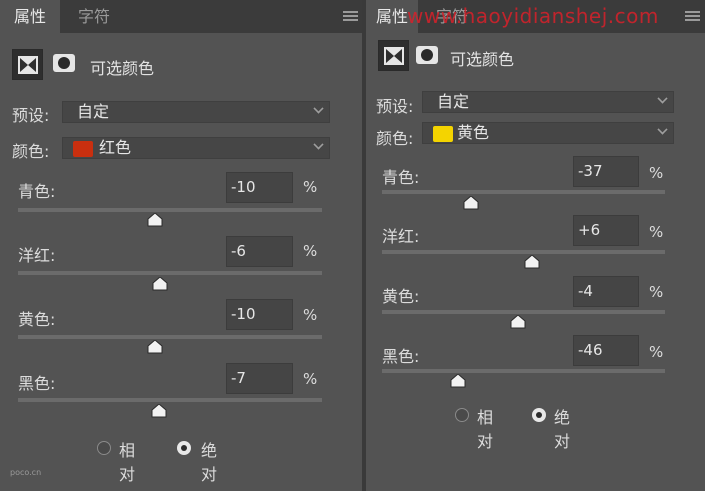  What do you see at coordinates (30, 16) in the screenshot?
I see `tab-properties: 属性` at bounding box center [30, 16].